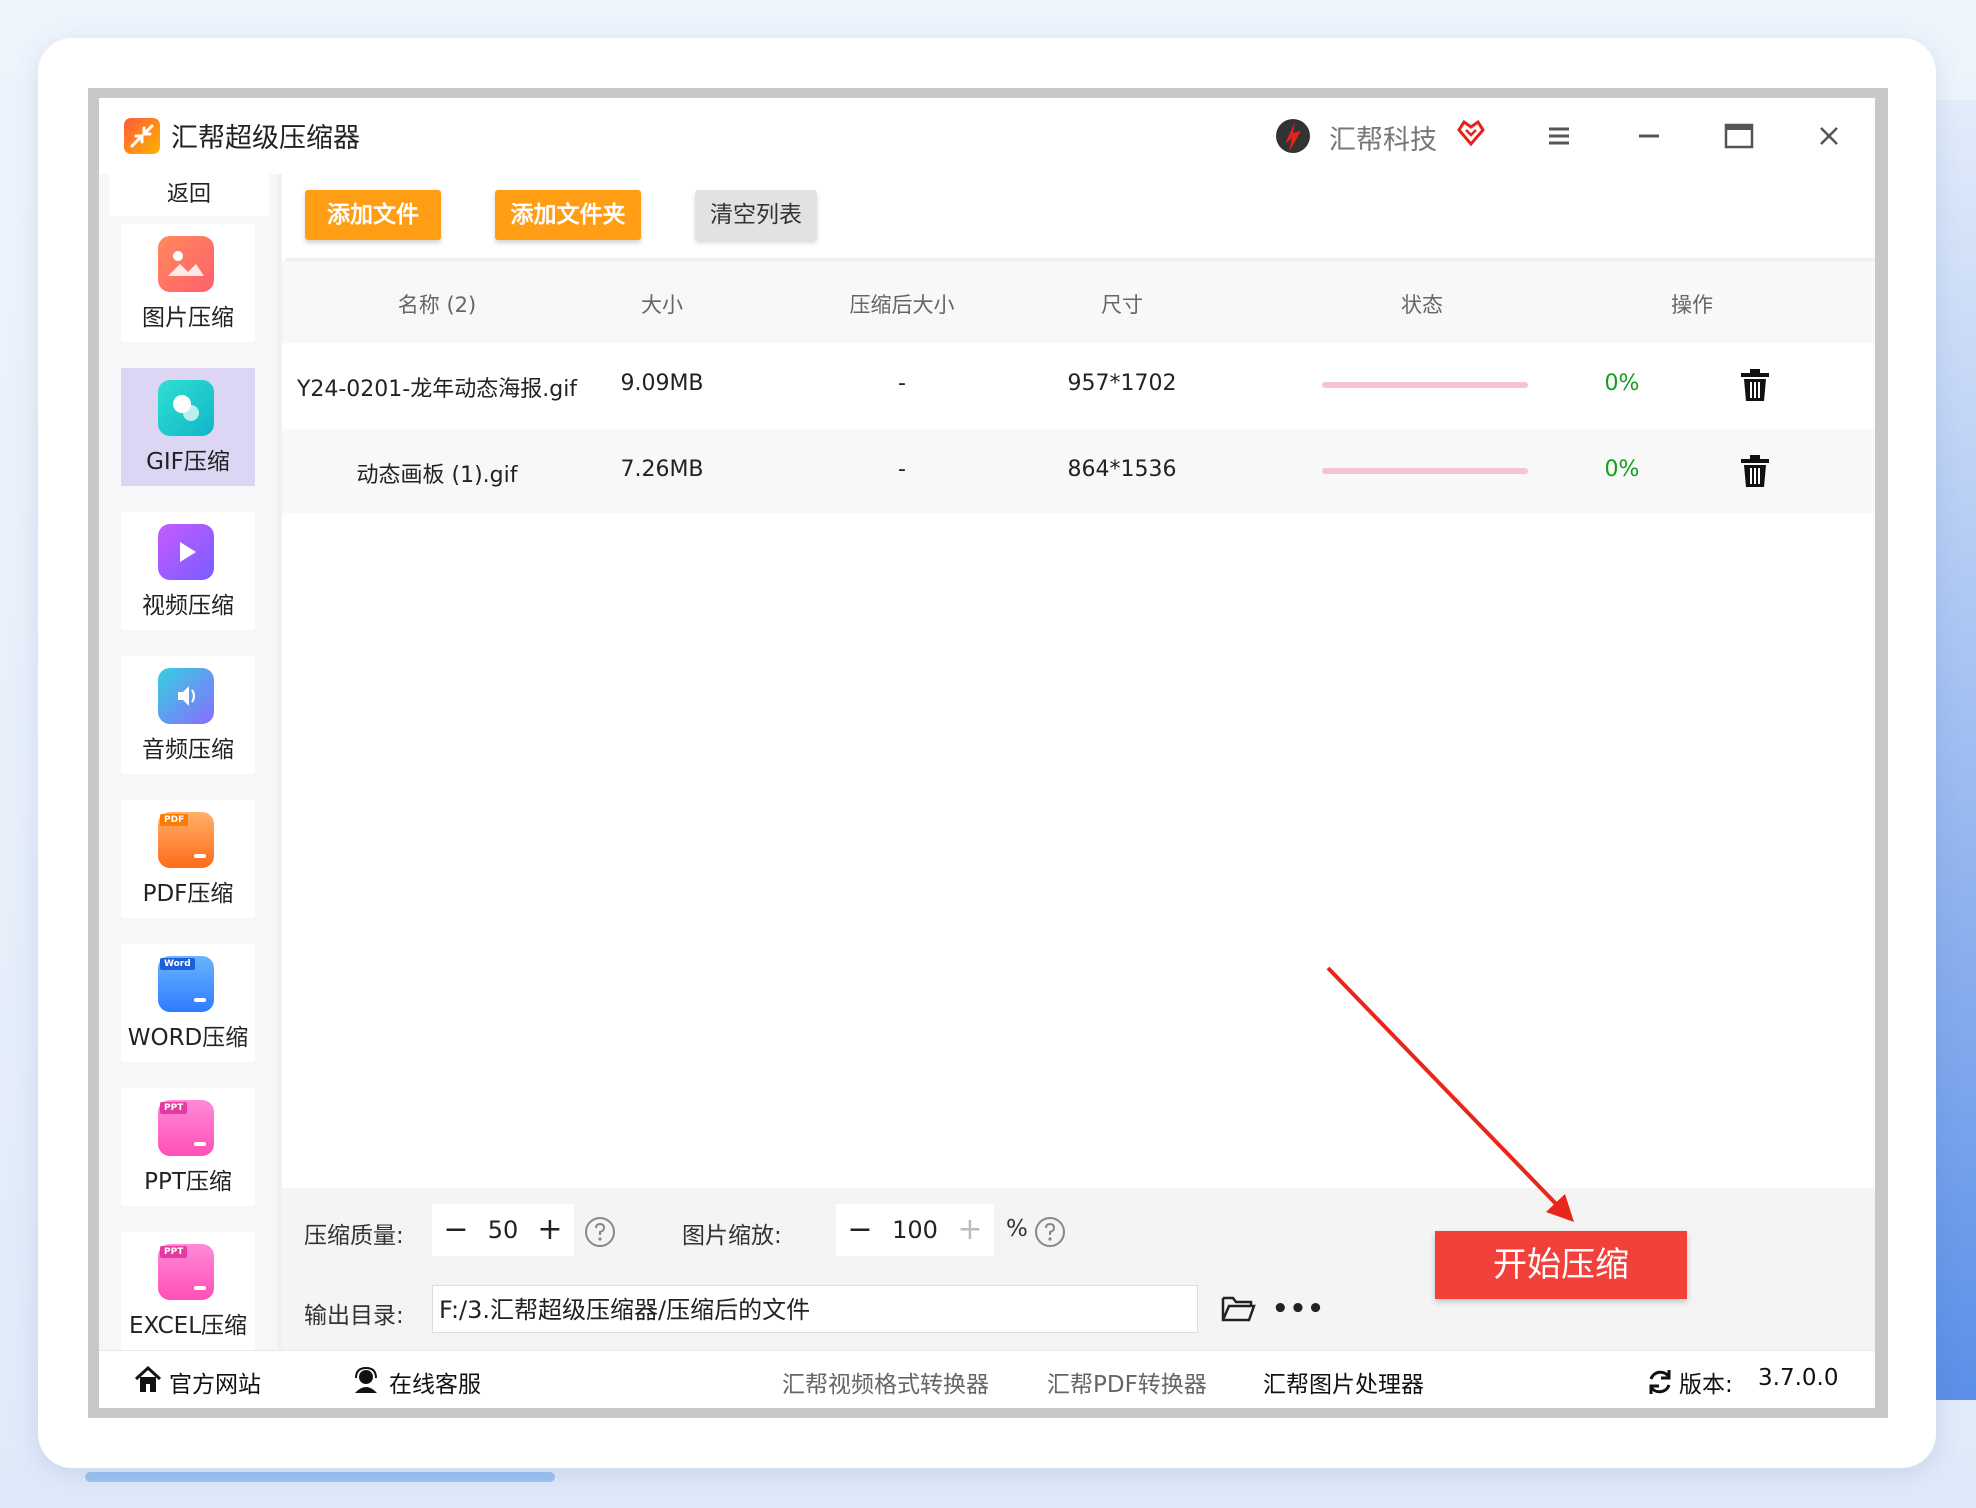 The image size is (1976, 1508). What do you see at coordinates (437, 304) in the screenshot?
I see `column-name: 名称 (2)` at bounding box center [437, 304].